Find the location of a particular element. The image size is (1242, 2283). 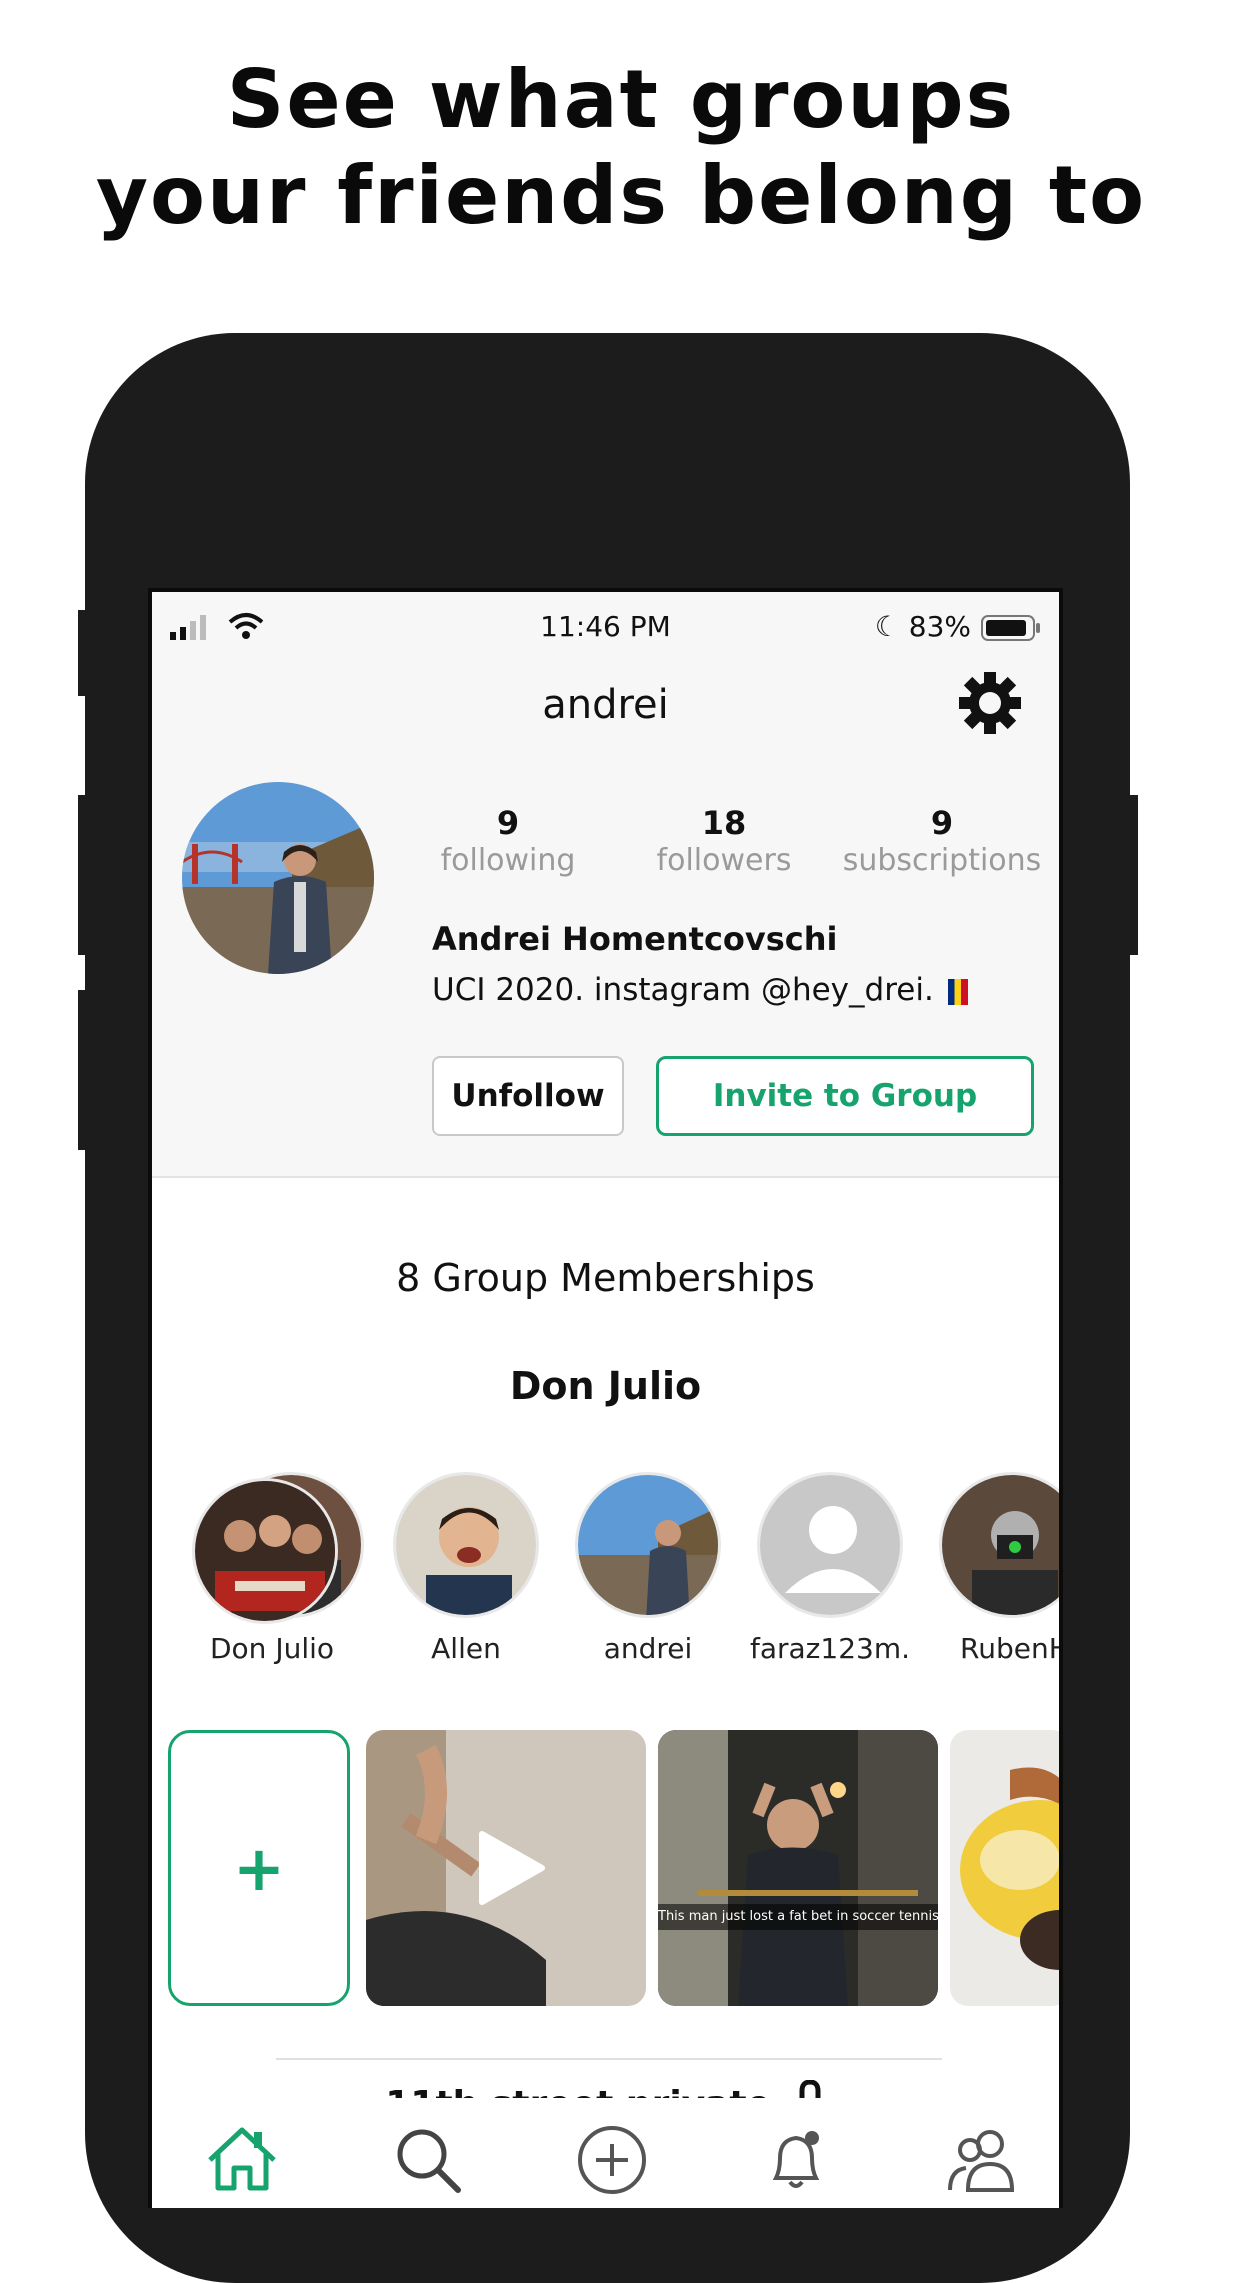

headline-line-1: See what groups is located at coordinates (621, 99).